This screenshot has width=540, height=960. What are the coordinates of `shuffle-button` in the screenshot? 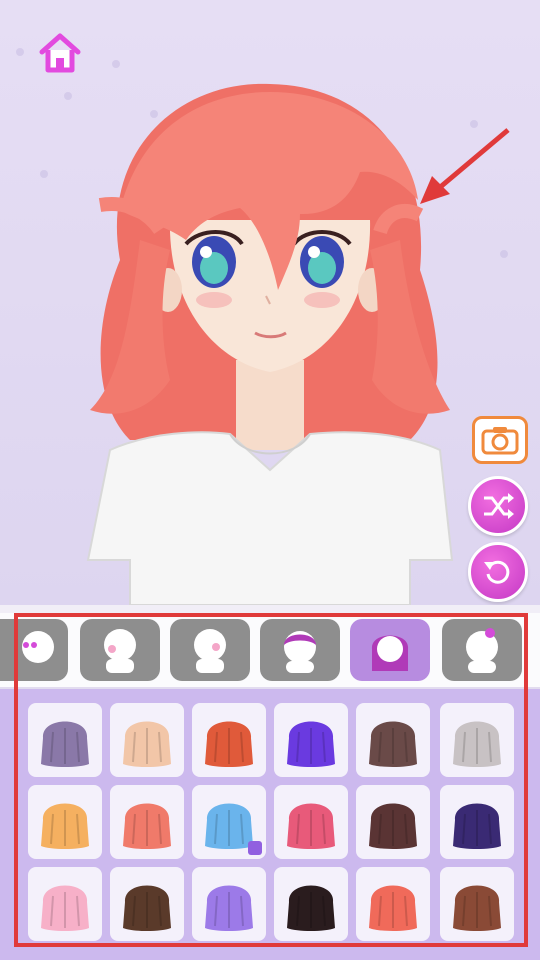 It's located at (498, 506).